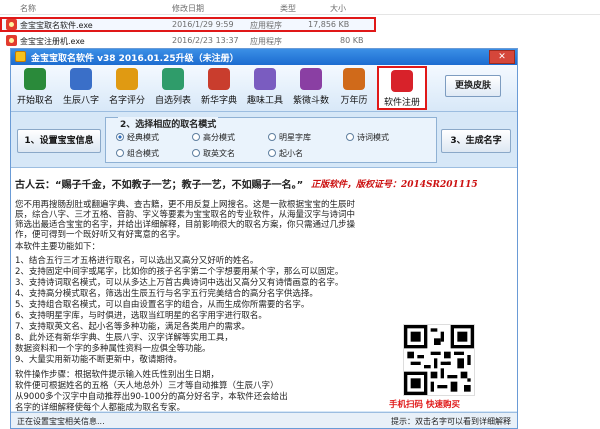  Describe the element at coordinates (173, 79) in the screenshot. I see `list-icon` at that location.